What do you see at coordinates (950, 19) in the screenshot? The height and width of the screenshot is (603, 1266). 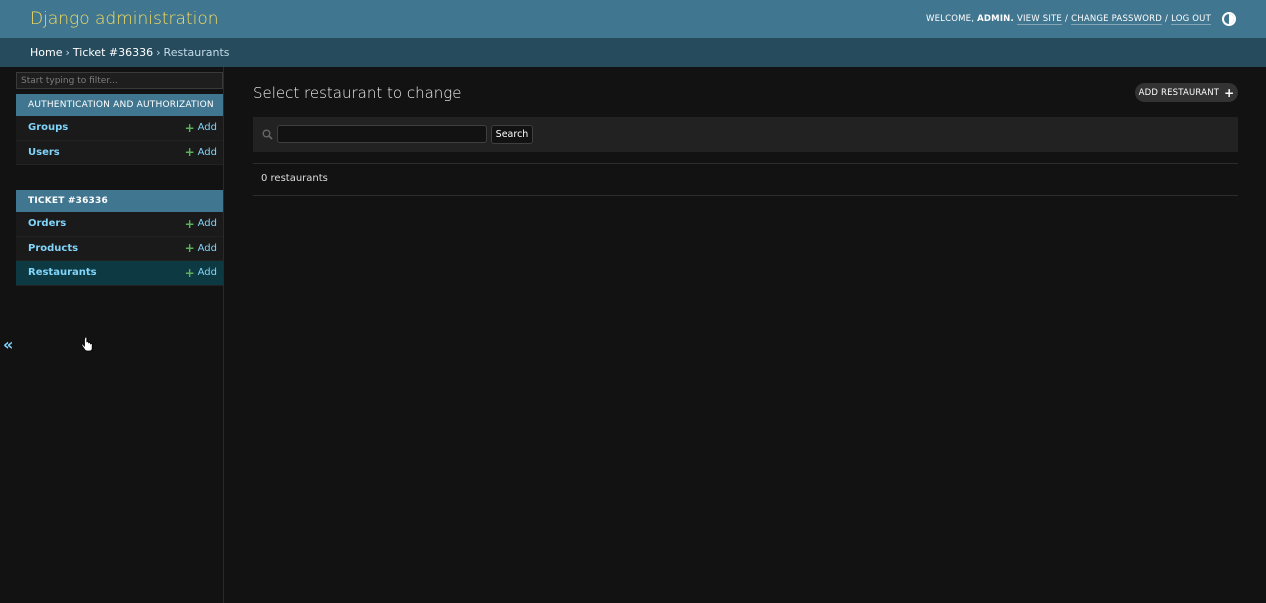 I see `welcome-text: WELCOME,` at bounding box center [950, 19].